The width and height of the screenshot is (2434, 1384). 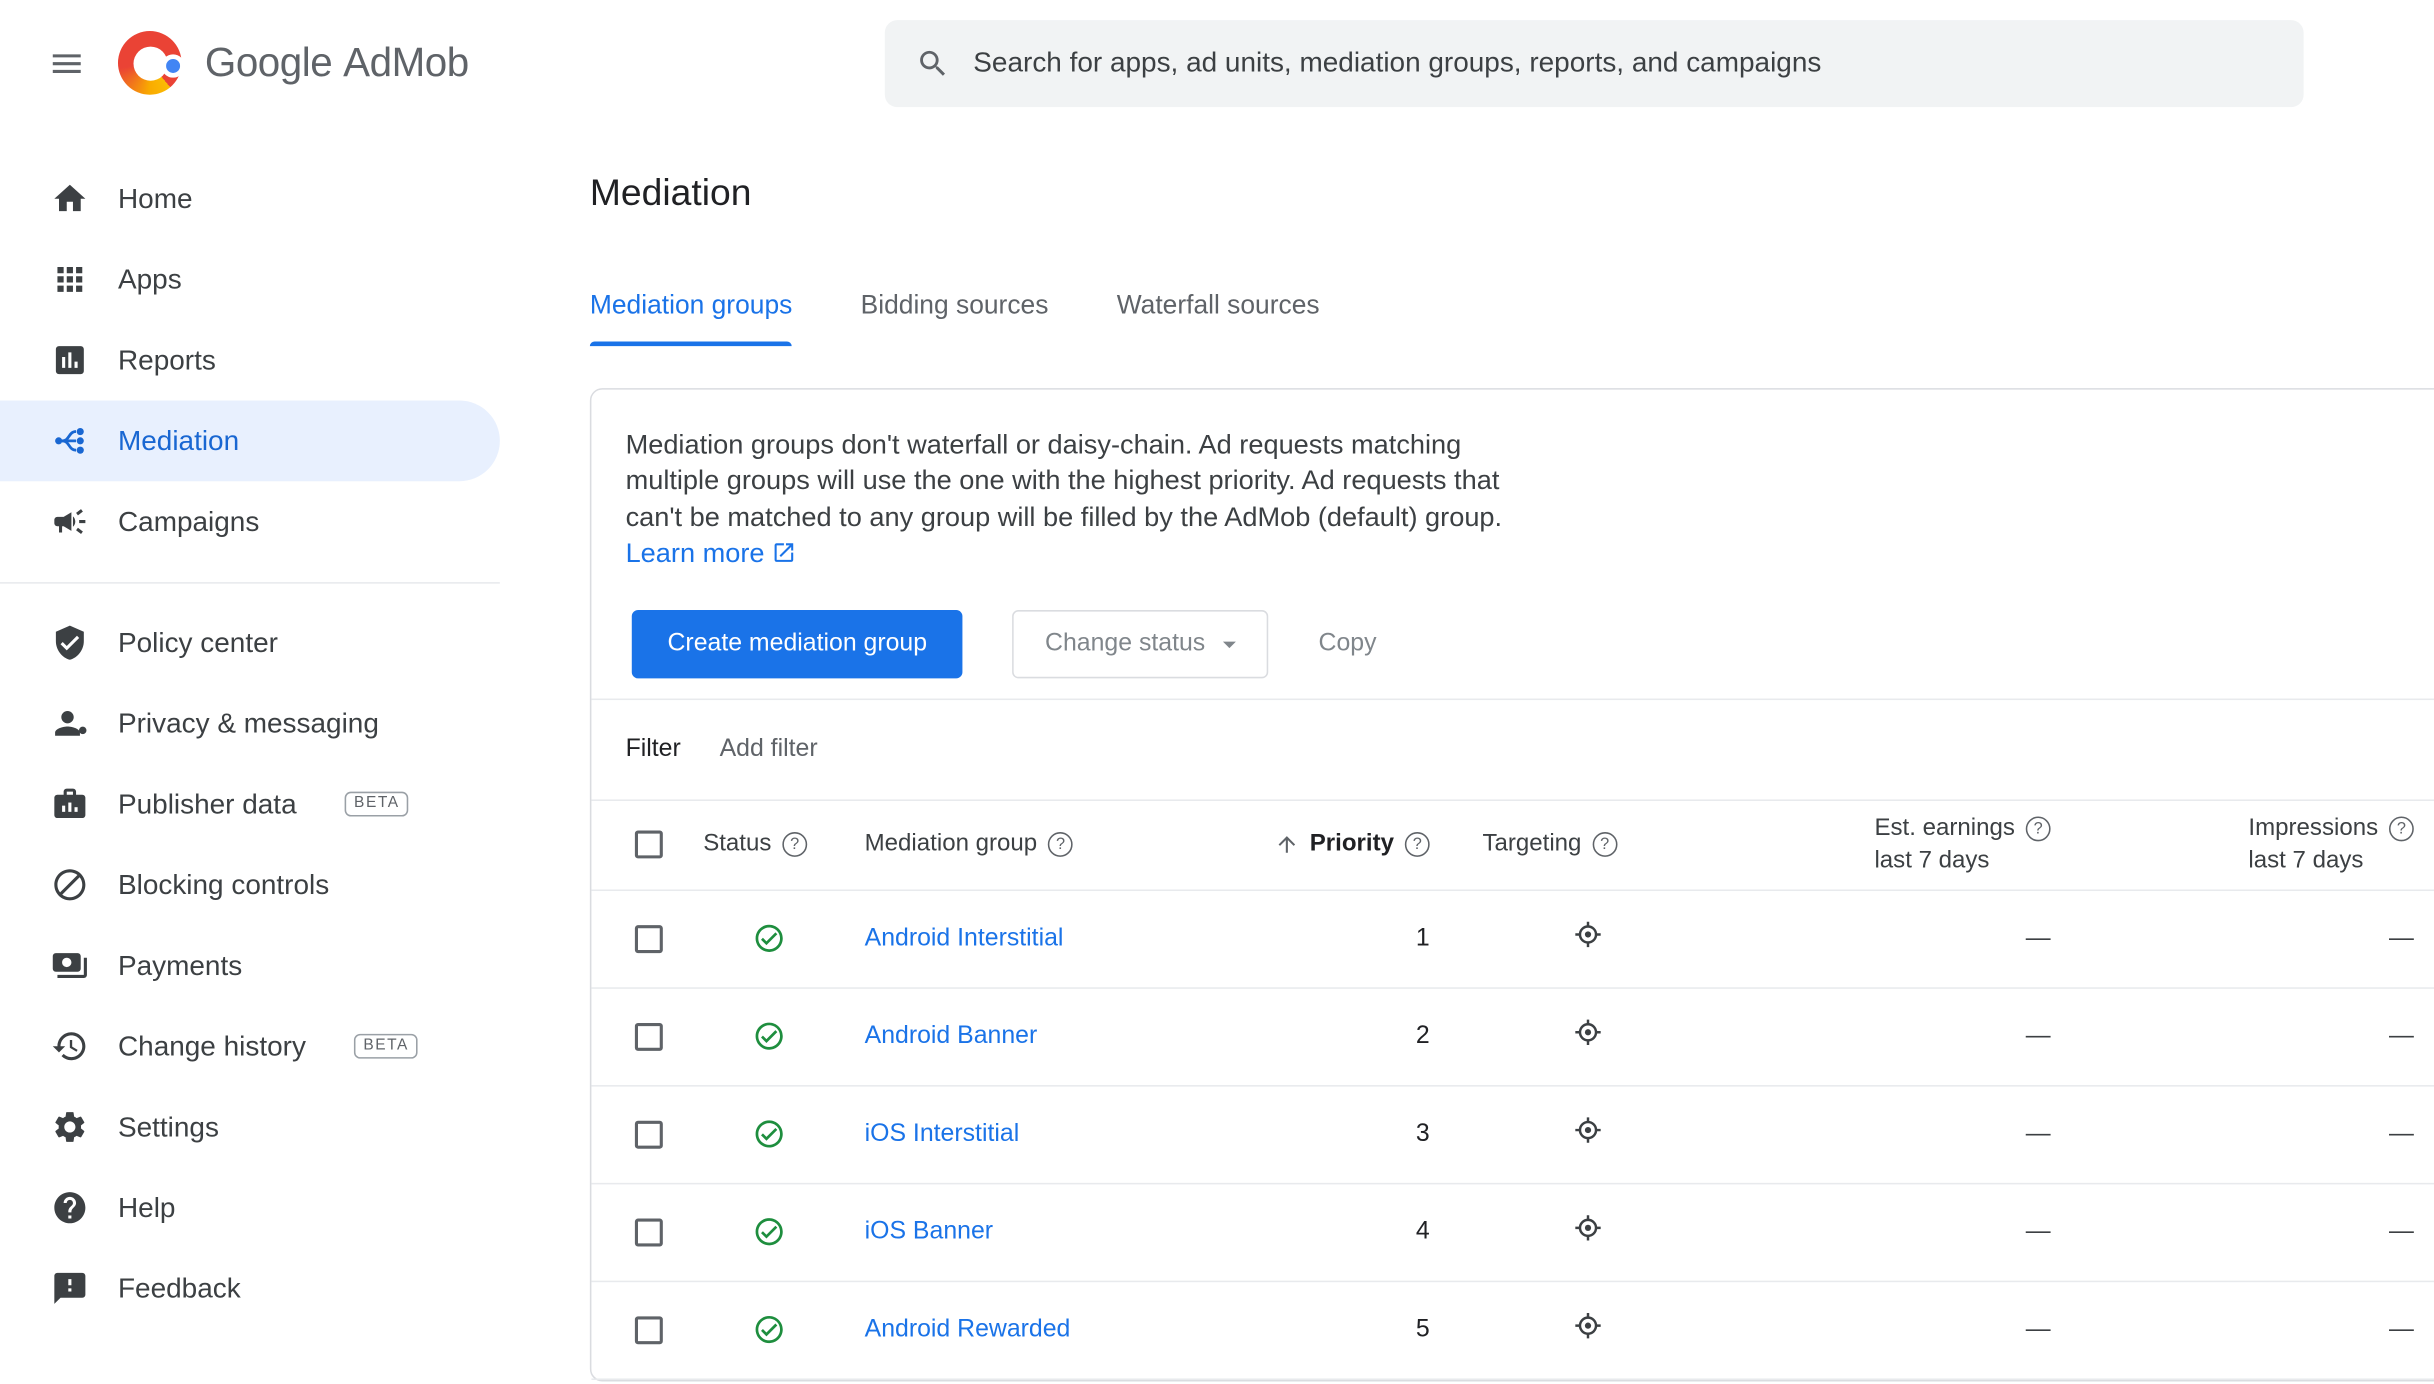 I want to click on admob-logo: Google AdMob, so click(x=293, y=63).